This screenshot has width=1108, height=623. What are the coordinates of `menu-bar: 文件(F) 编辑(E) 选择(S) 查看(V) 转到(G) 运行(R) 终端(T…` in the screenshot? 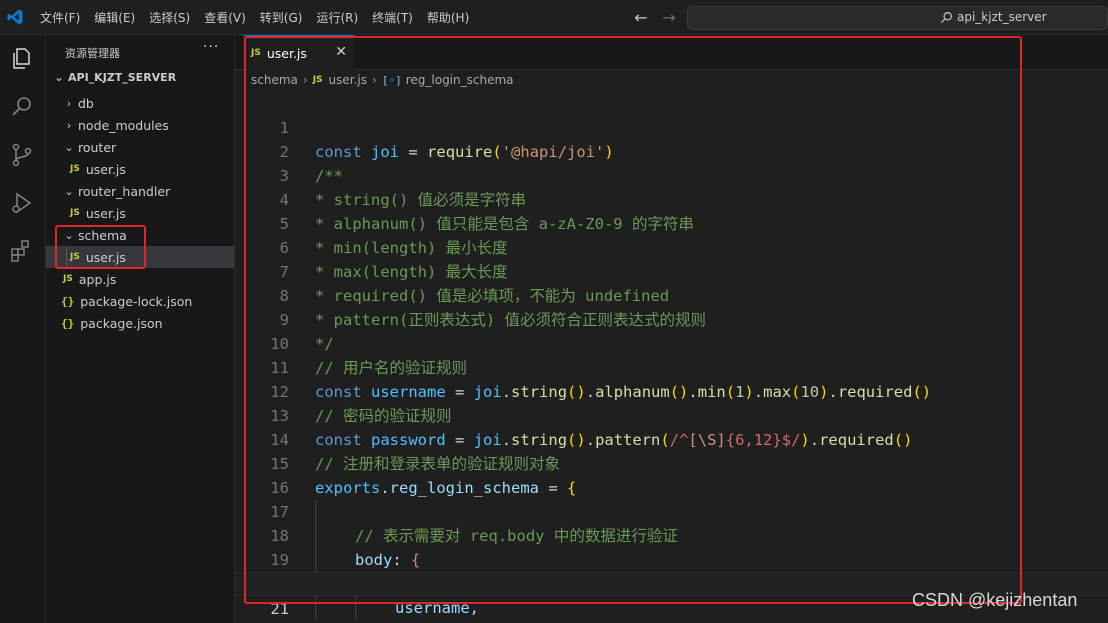 It's located at (261, 17).